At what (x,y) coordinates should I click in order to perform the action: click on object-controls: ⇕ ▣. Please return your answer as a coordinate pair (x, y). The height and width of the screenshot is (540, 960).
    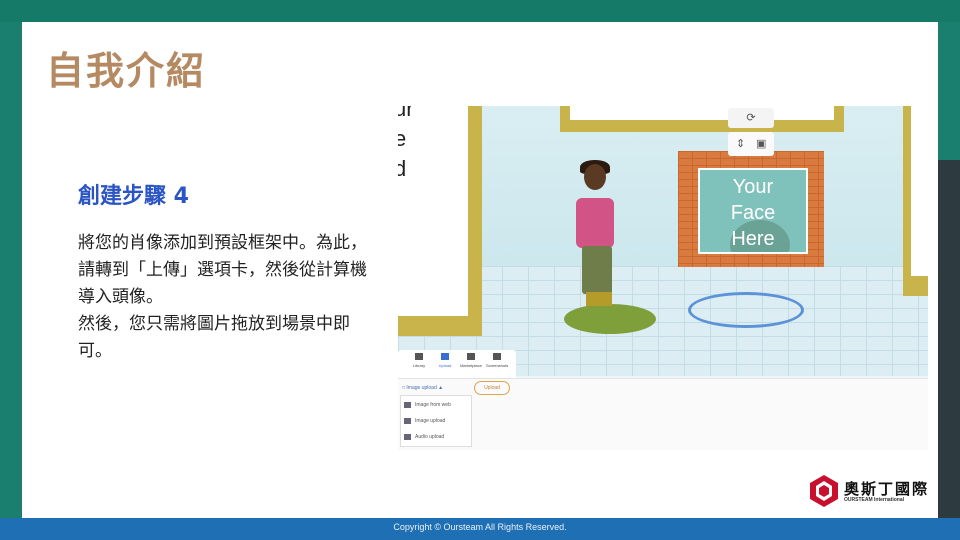
    Looking at the image, I should click on (751, 144).